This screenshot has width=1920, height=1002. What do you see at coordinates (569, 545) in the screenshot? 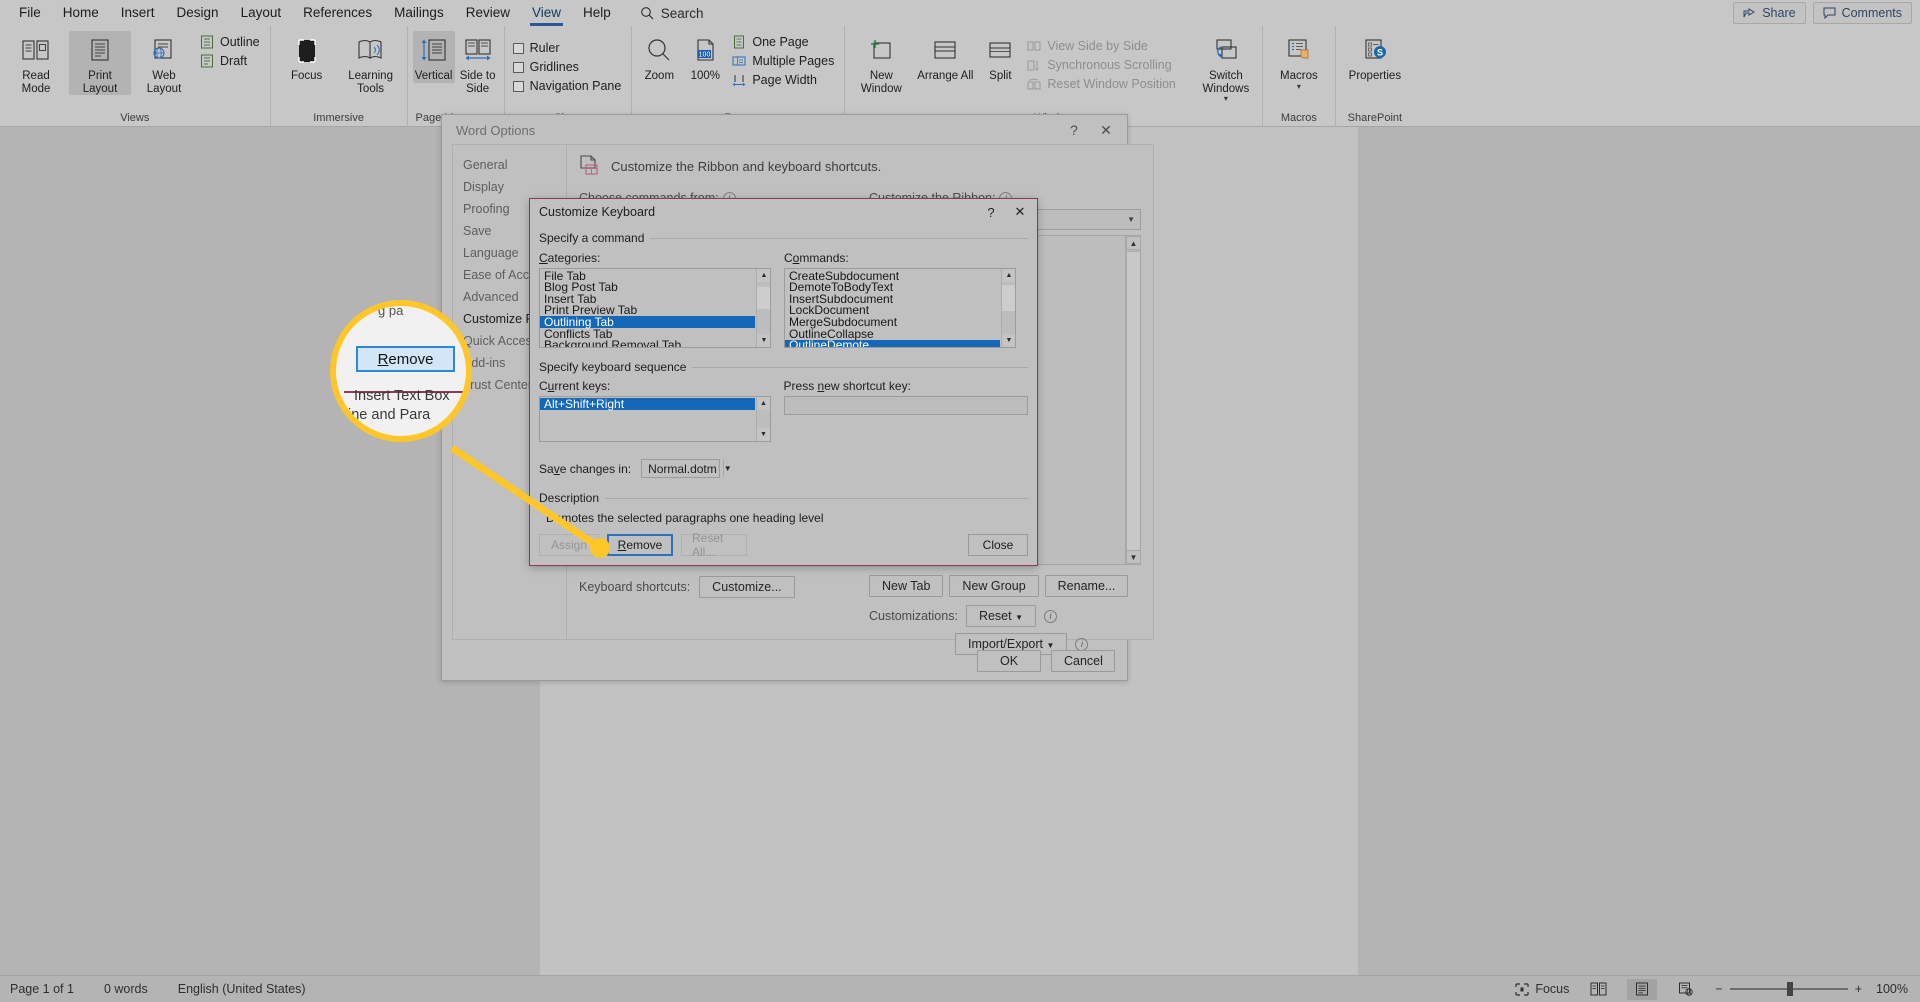
I see `assign-button: Assign` at bounding box center [569, 545].